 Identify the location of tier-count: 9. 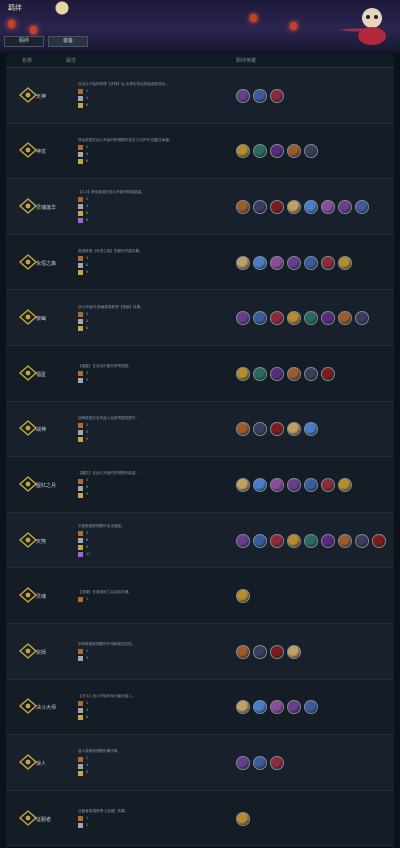
(87, 494).